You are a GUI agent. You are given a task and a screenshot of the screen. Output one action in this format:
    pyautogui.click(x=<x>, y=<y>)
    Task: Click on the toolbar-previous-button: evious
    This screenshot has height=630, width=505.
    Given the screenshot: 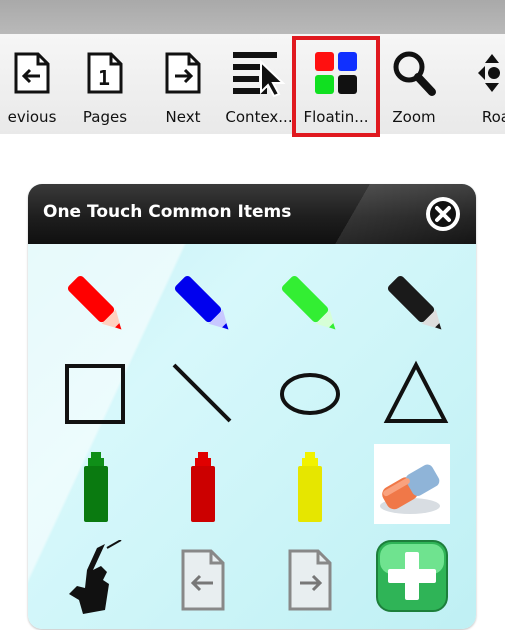 What is the action you would take?
    pyautogui.click(x=36, y=84)
    